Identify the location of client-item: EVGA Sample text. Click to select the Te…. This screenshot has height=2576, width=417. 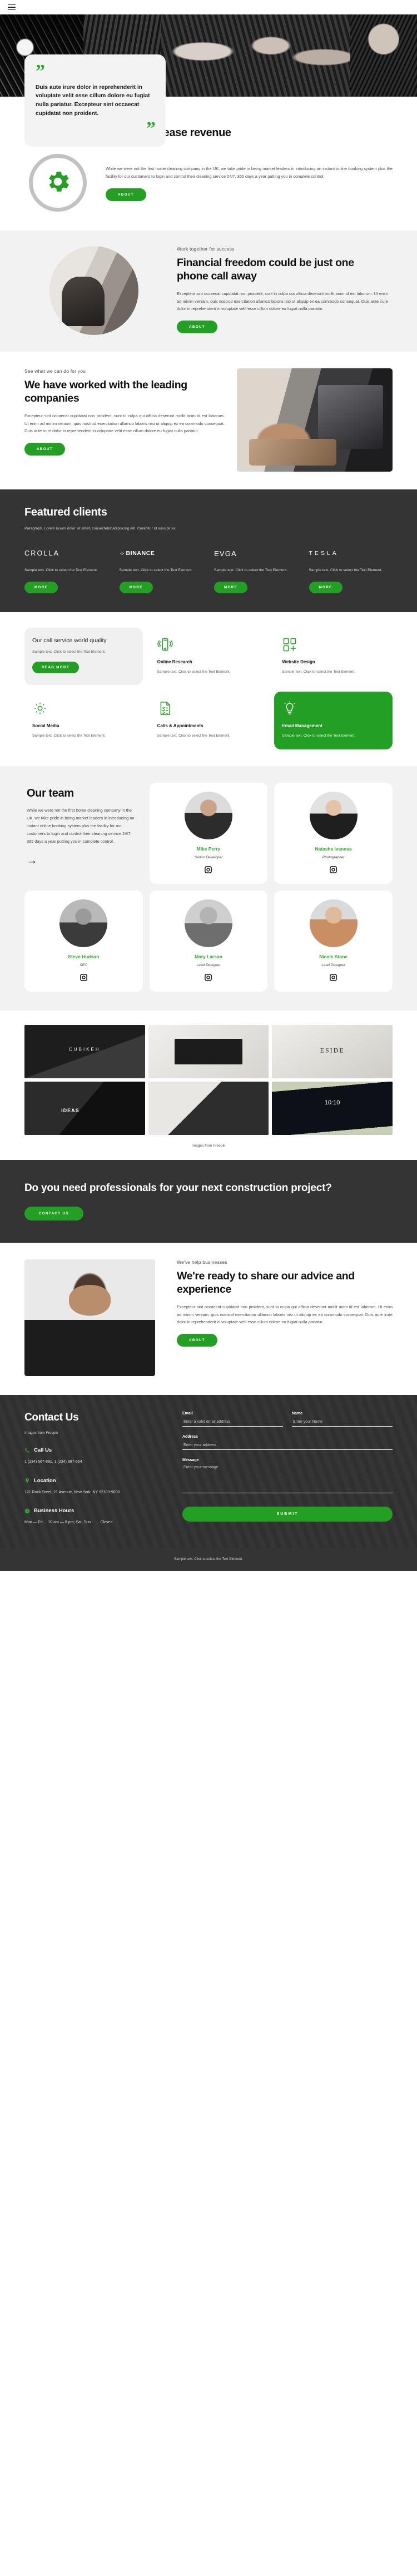
(256, 570).